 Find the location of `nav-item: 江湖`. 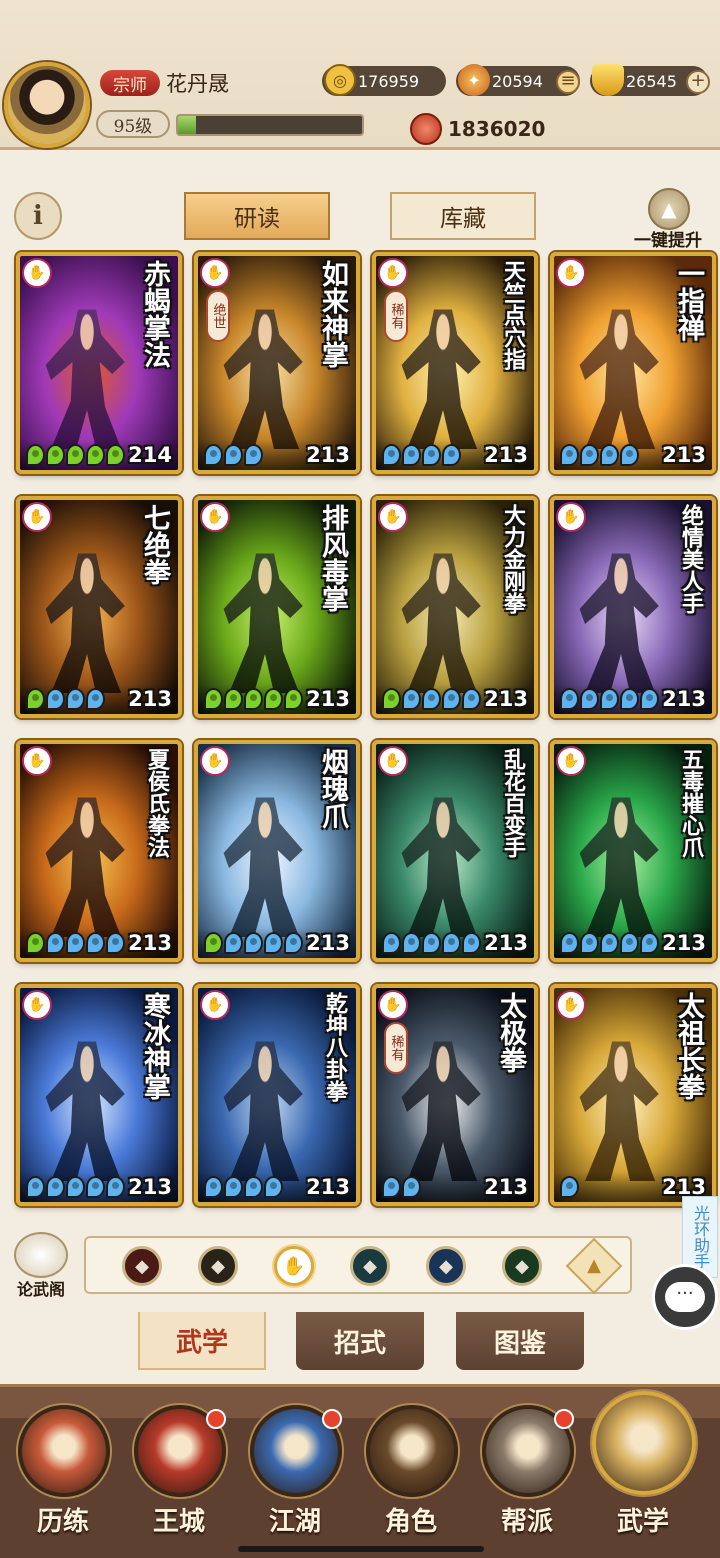

nav-item: 江湖 is located at coordinates (295, 1475).